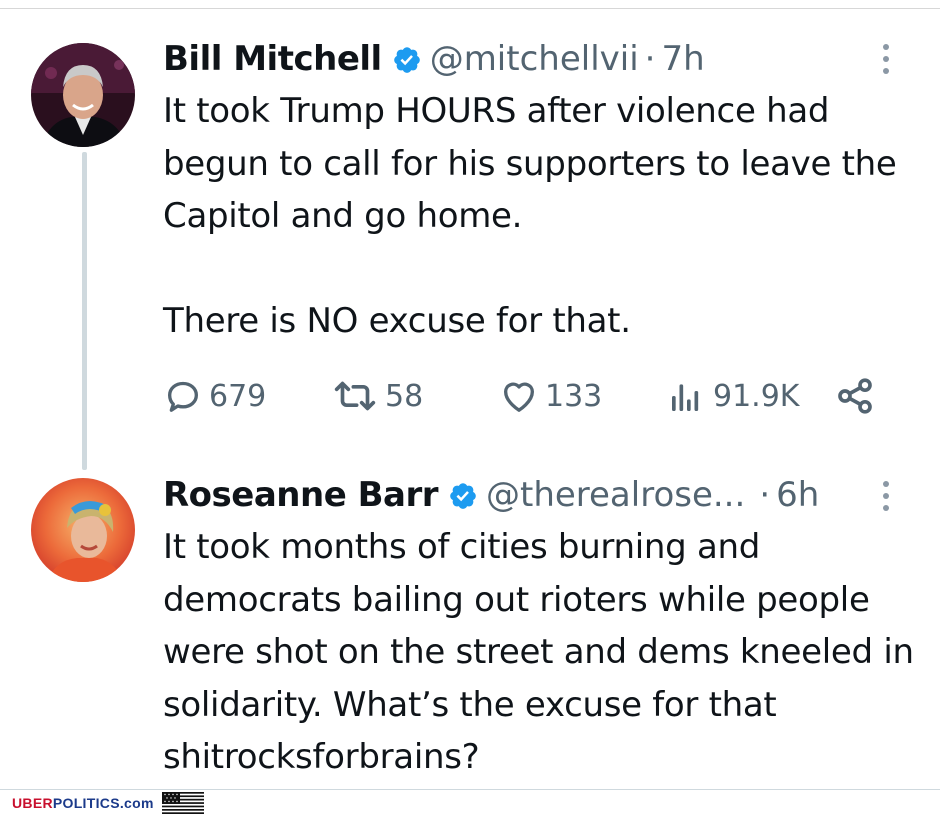 Image resolution: width=940 pixels, height=816 pixels. I want to click on like-button: 133, so click(550, 396).